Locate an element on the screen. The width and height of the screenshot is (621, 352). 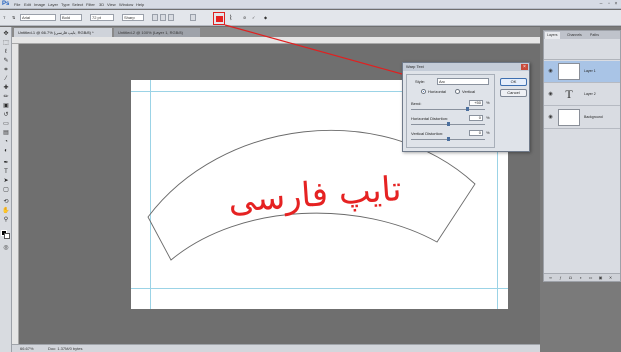
app-logo: Ps is located at coordinates (6, 4).